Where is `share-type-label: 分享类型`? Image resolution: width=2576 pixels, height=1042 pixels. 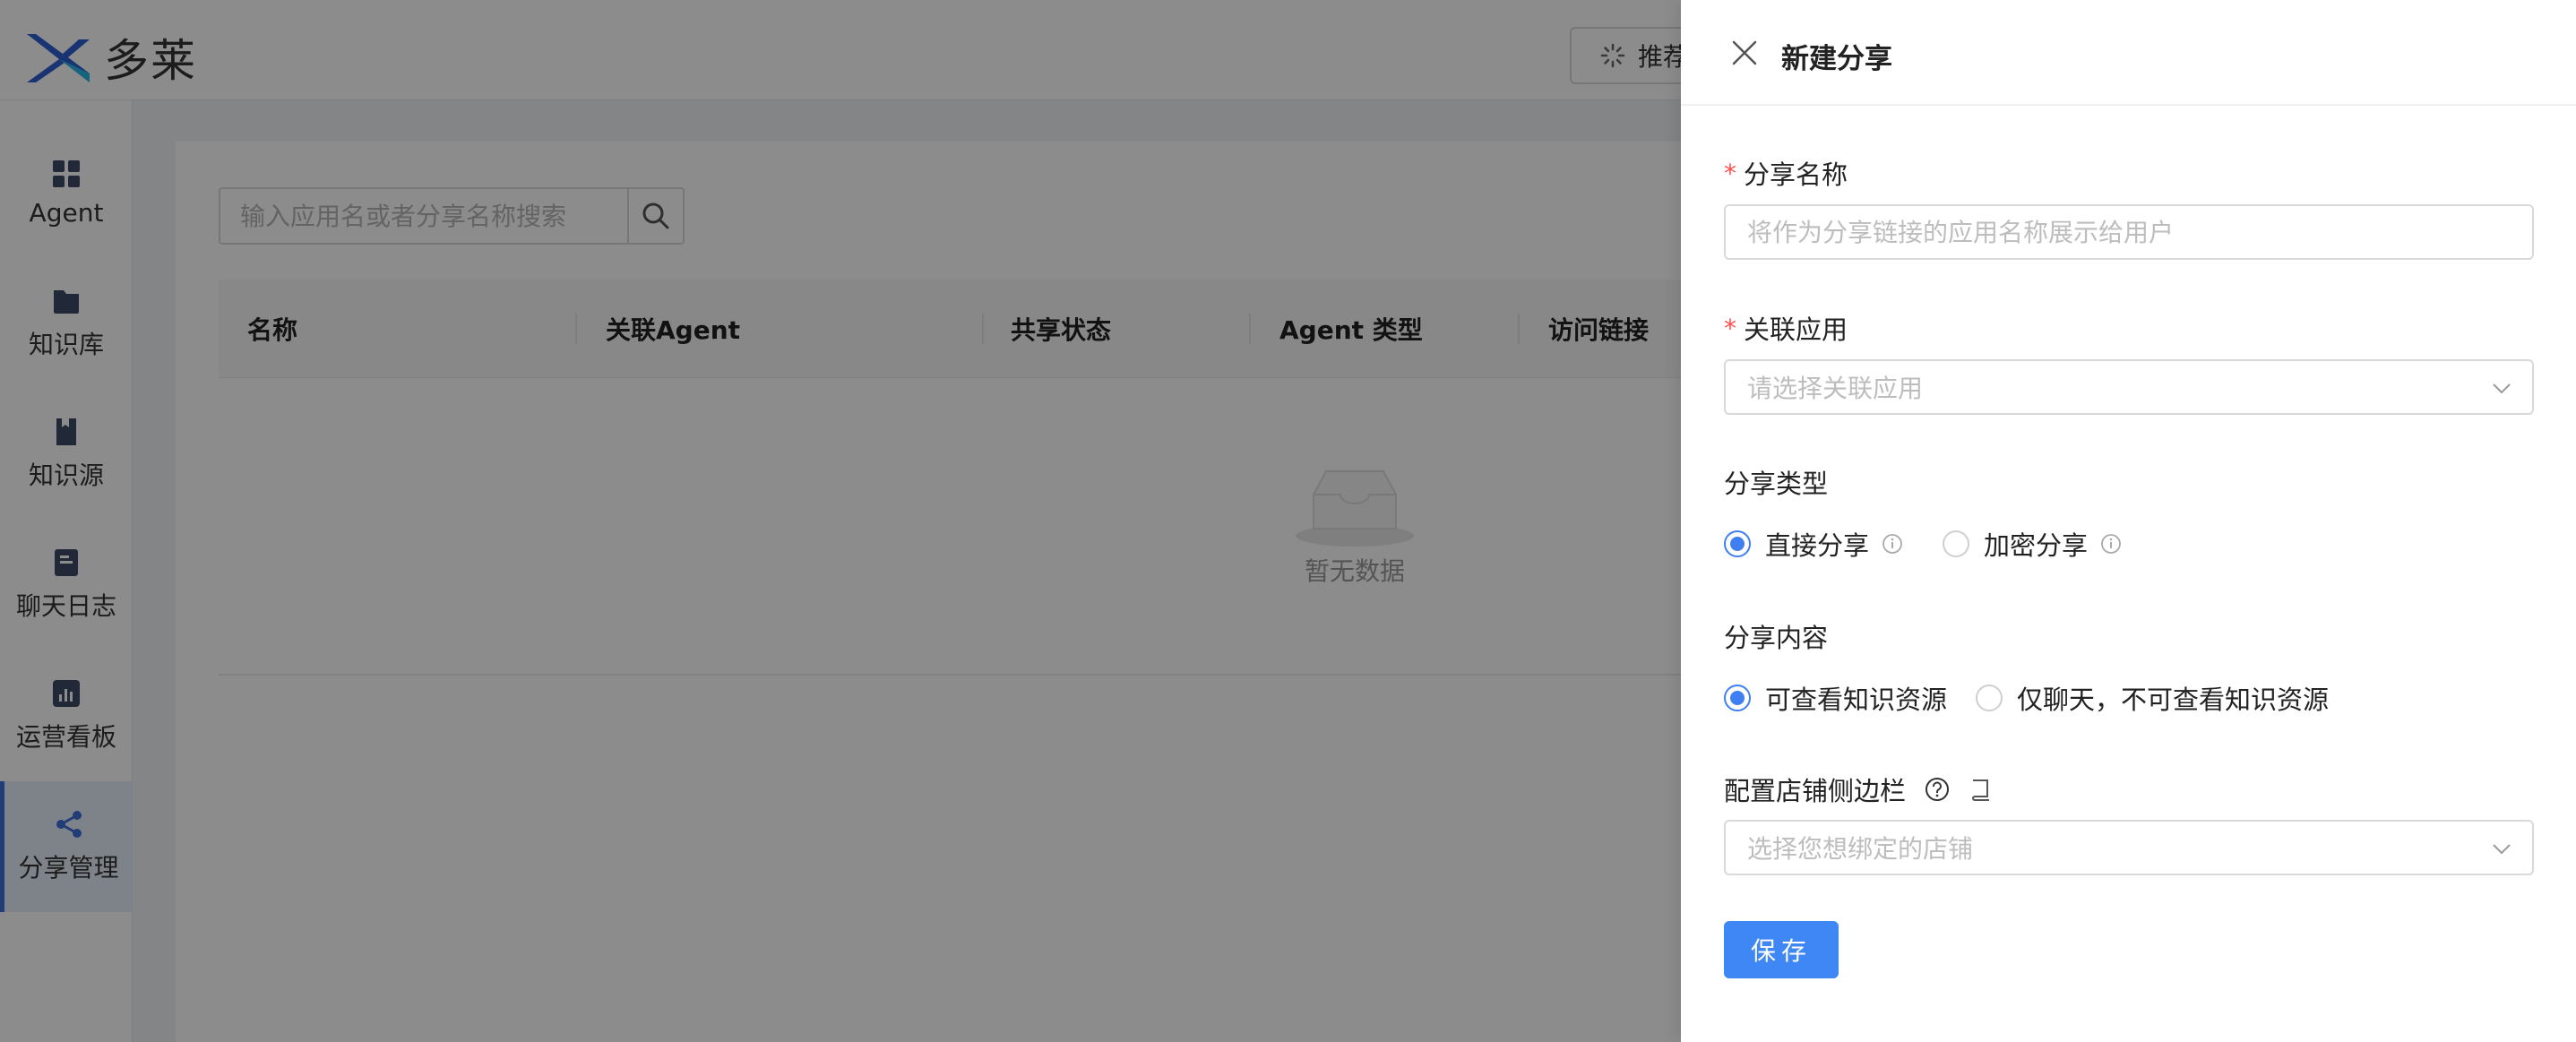
share-type-label: 分享类型 is located at coordinates (1776, 484).